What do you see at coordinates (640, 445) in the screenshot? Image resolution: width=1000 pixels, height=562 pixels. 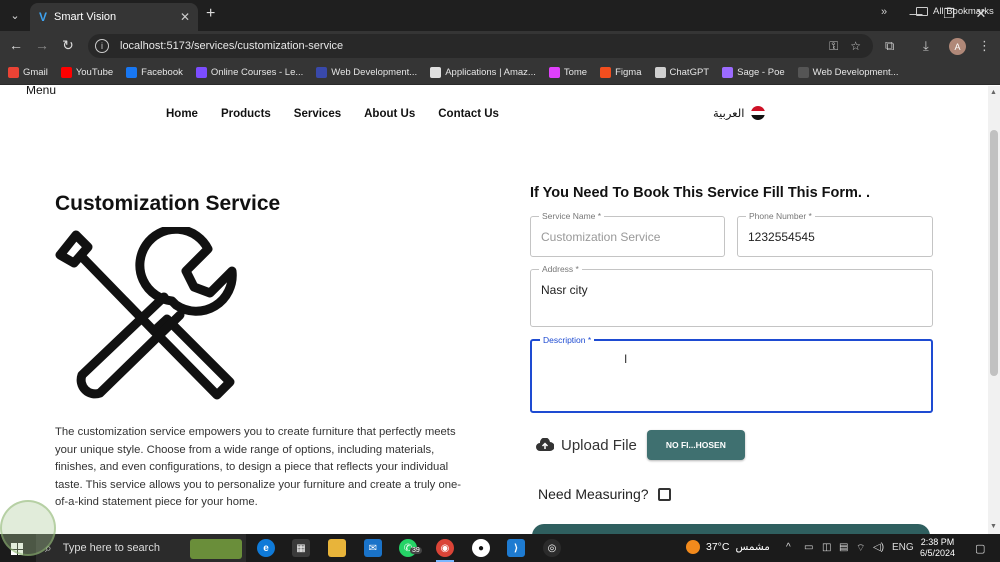 I see `upload-row: Upload File NO FI...HOSEN` at bounding box center [640, 445].